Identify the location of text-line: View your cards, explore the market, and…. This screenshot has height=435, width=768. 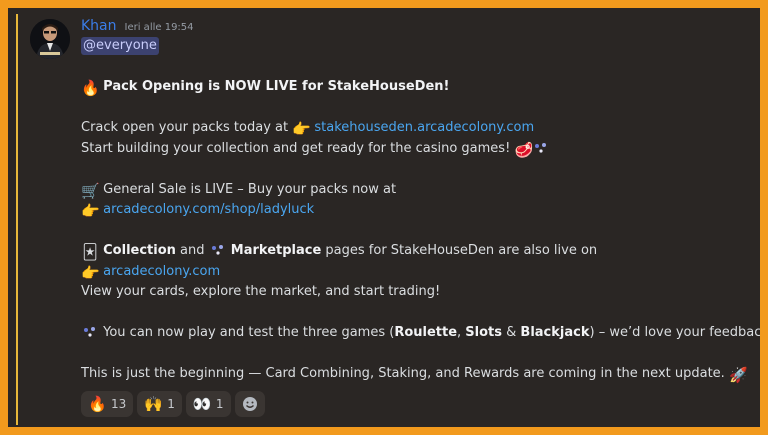
(419, 292).